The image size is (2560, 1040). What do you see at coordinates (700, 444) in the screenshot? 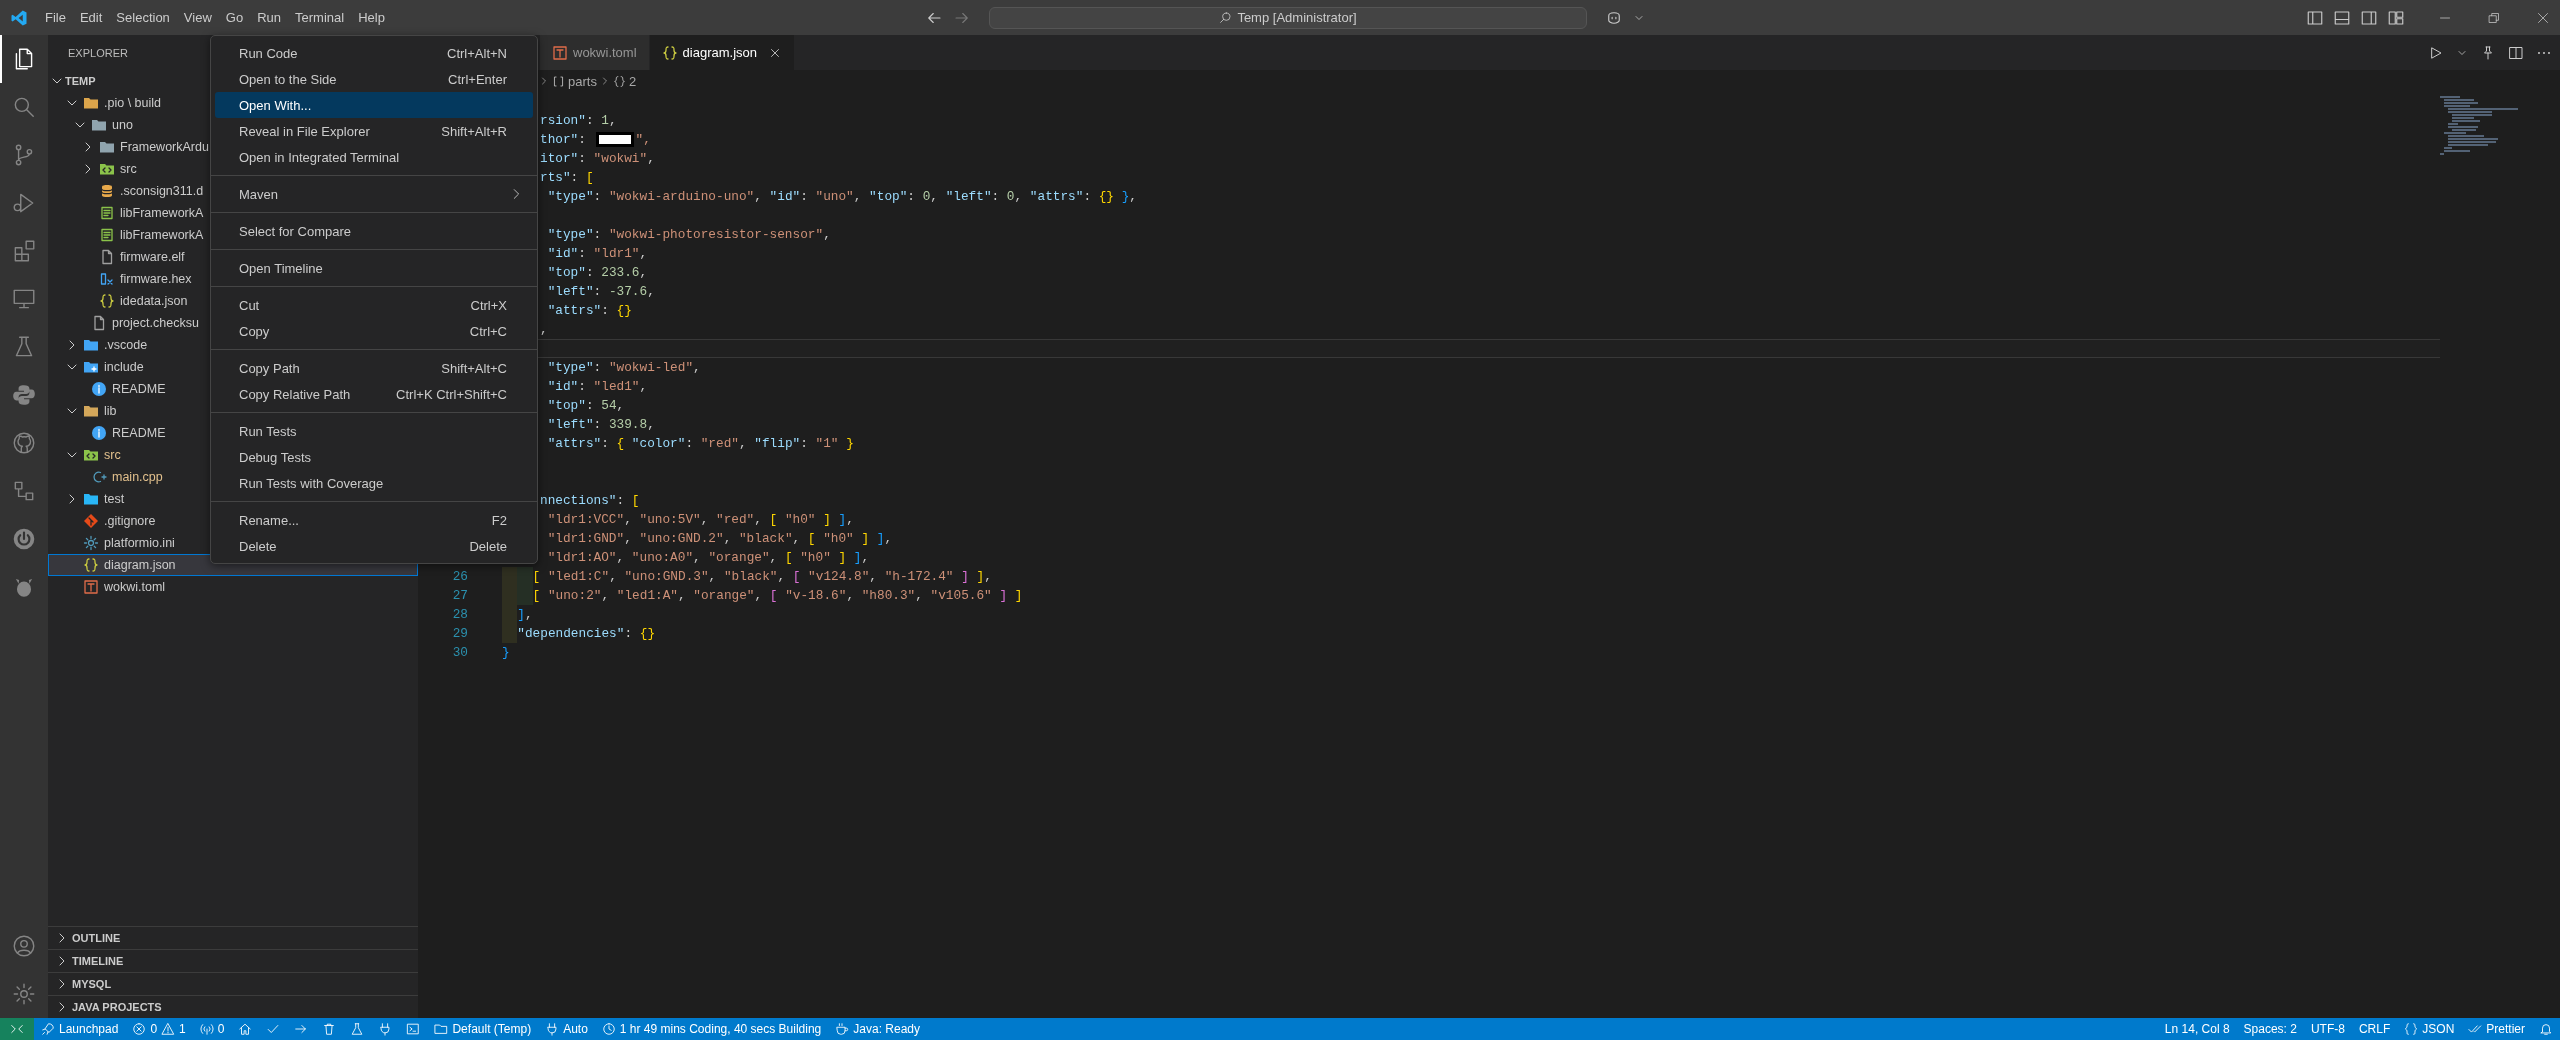
I see `code-line: "attrs": { "color": "red", "flip": "1" }` at bounding box center [700, 444].